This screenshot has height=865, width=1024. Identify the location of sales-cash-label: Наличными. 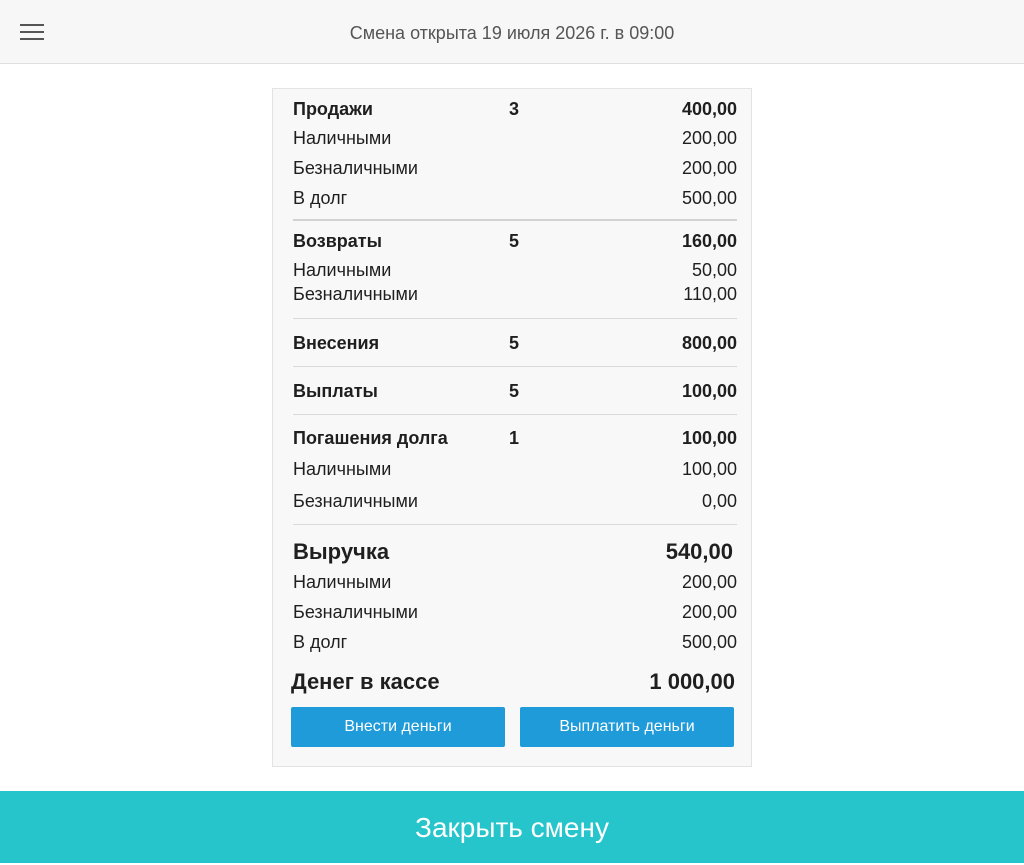
(342, 138).